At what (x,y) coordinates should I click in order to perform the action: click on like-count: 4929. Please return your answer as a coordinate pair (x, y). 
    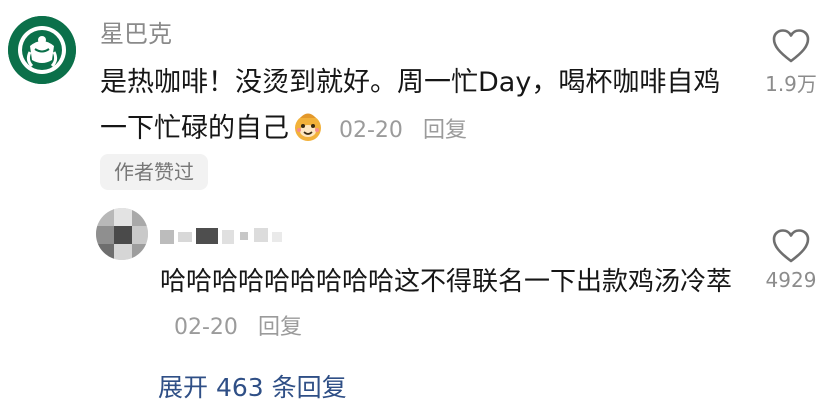
    Looking at the image, I should click on (791, 280).